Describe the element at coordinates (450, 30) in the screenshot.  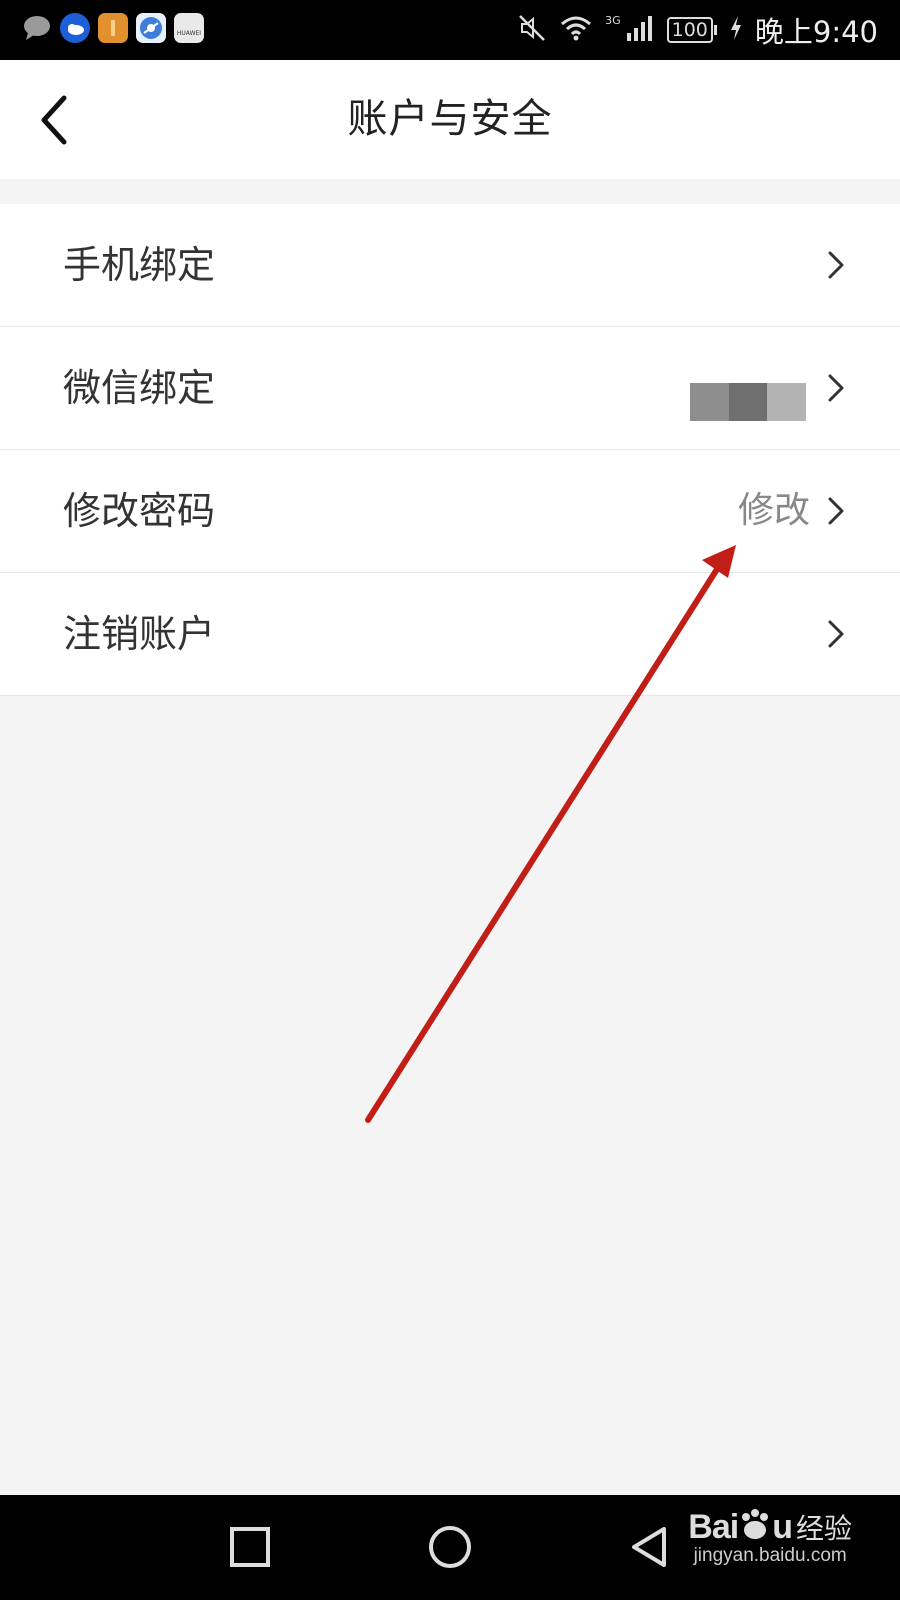
I see `status-bar: HUAWEI 3G 100 晚上9:40` at that location.